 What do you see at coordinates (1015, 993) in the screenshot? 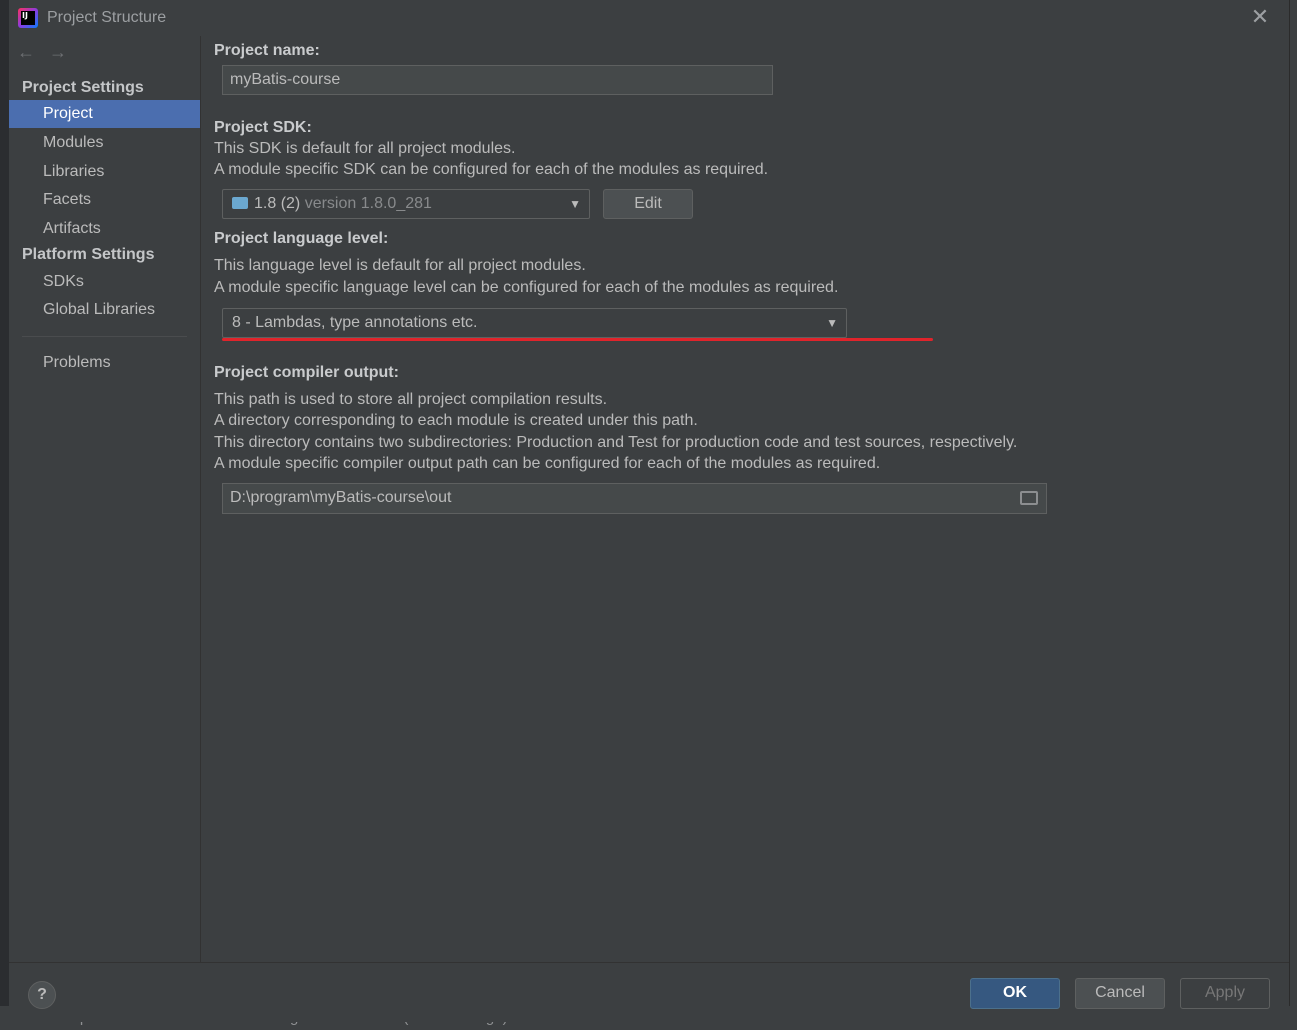
I see `ok-button: OK` at bounding box center [1015, 993].